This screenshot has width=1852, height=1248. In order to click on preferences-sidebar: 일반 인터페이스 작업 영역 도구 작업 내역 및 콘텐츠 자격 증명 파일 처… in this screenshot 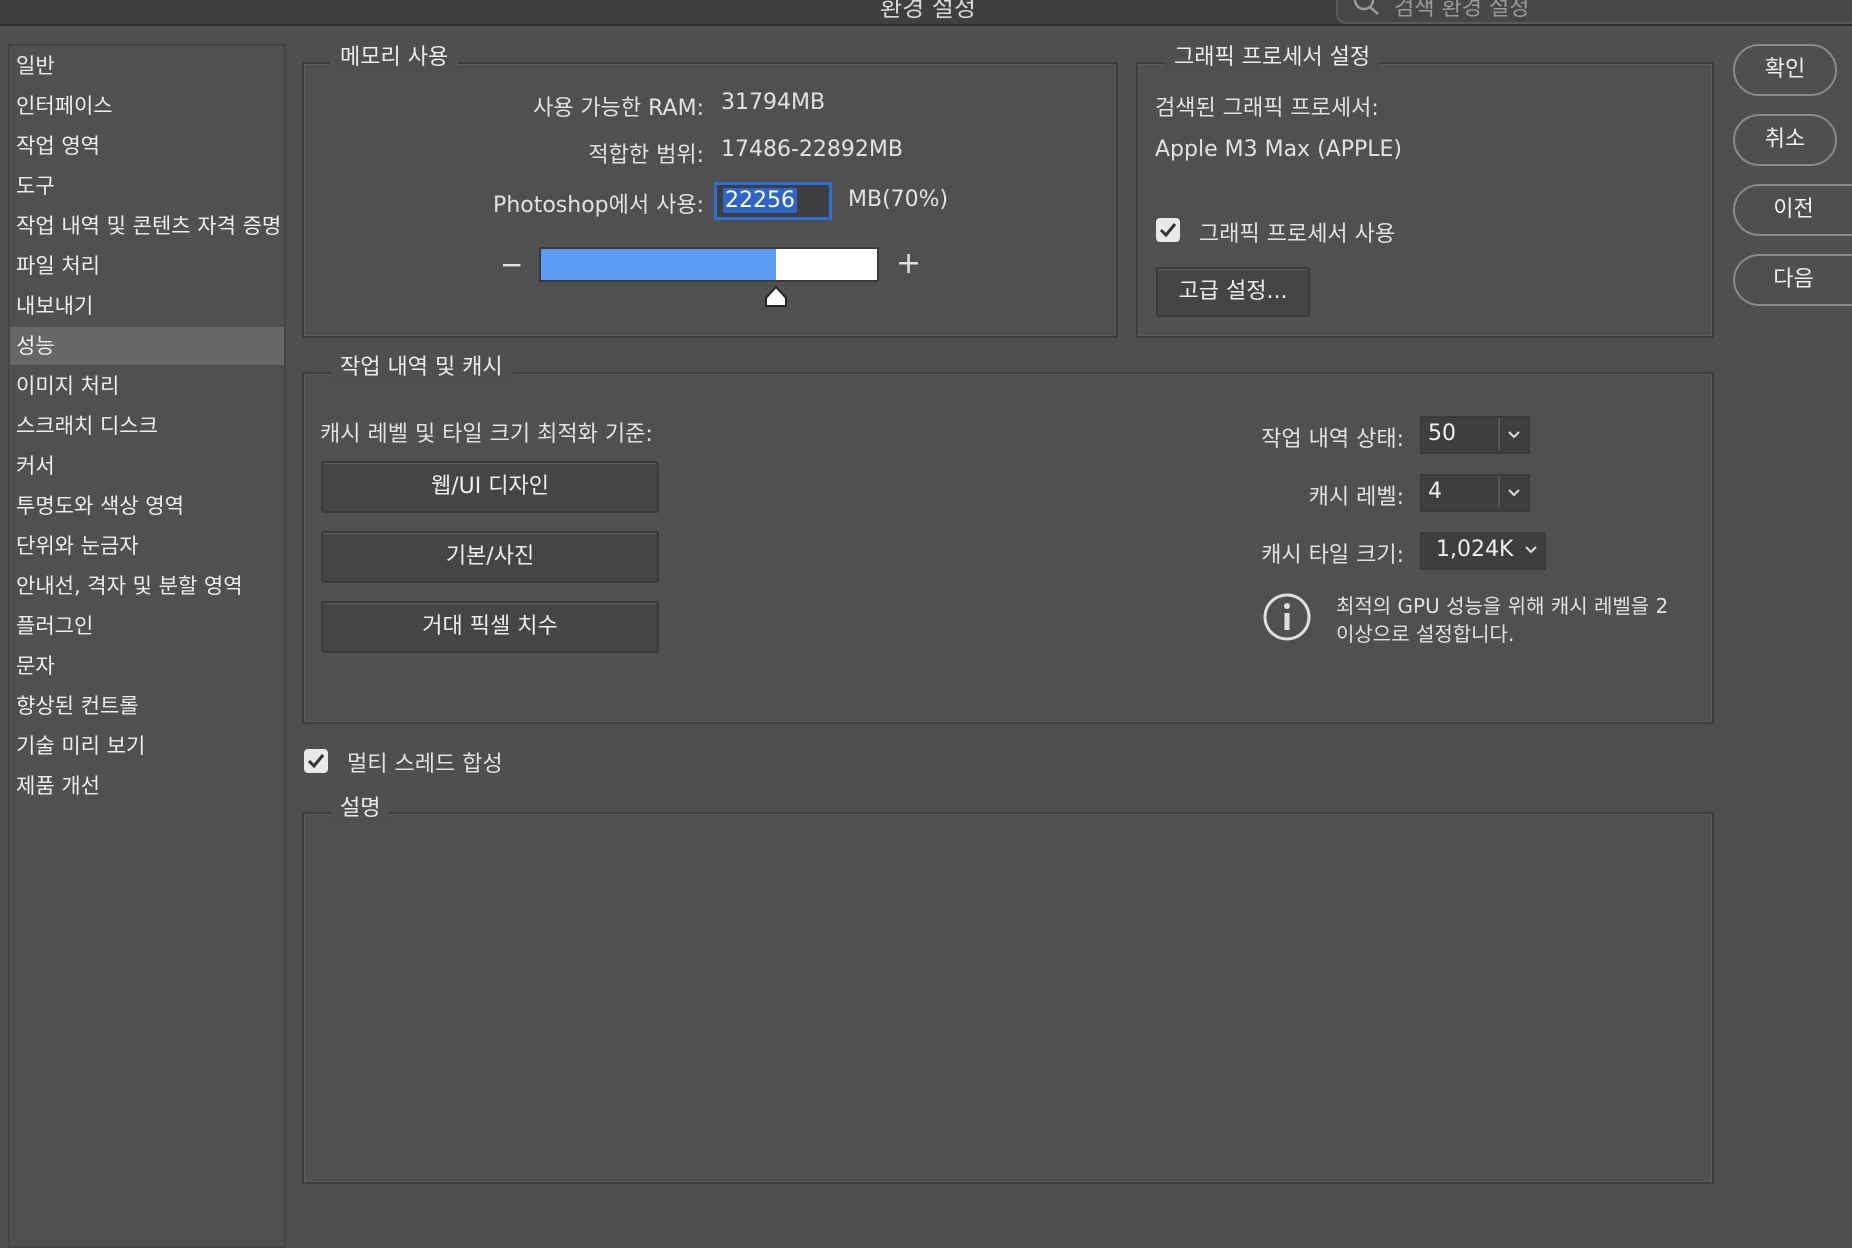, I will do `click(147, 646)`.